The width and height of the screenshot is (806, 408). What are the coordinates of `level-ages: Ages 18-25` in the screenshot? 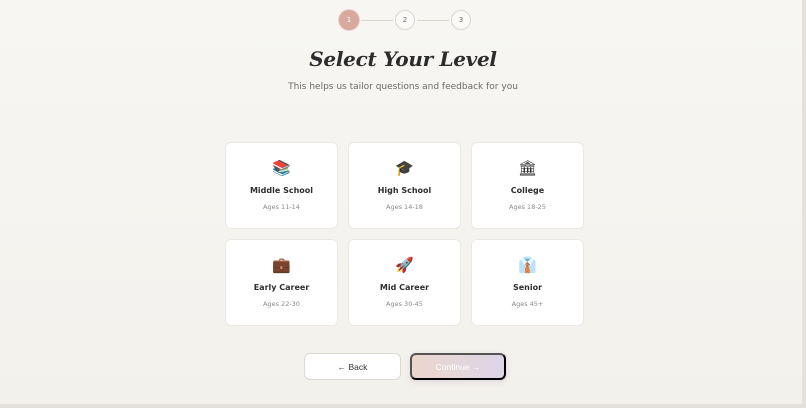 It's located at (527, 207).